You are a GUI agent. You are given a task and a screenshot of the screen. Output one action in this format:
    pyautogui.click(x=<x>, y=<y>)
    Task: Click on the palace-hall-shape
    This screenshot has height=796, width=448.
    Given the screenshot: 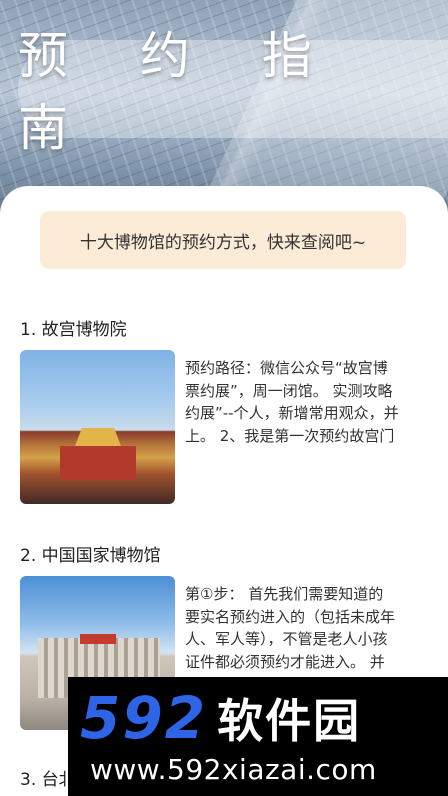 What is the action you would take?
    pyautogui.click(x=98, y=463)
    